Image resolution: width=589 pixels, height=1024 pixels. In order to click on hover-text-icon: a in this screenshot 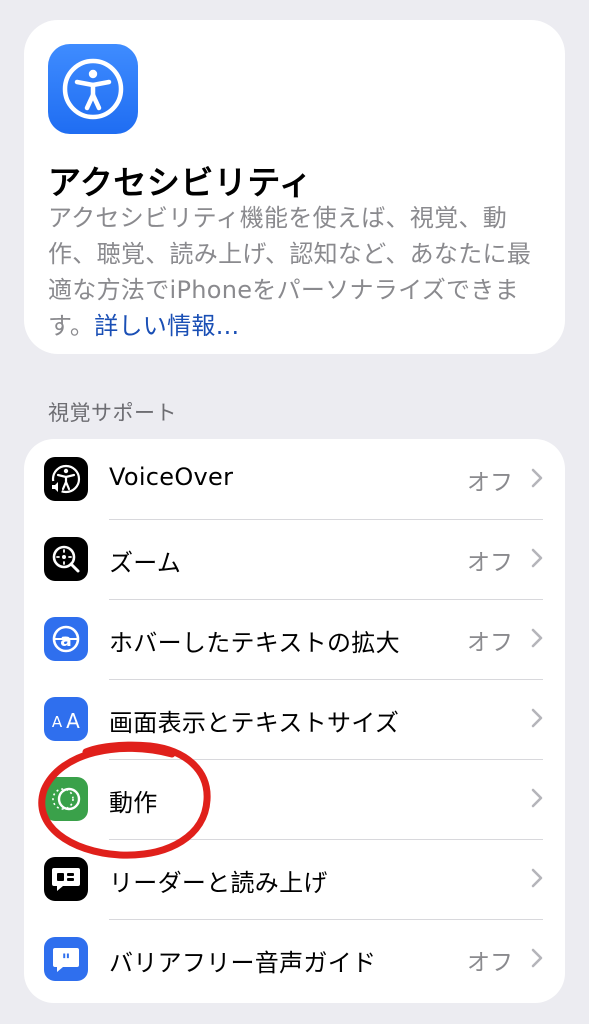, I will do `click(66, 639)`.